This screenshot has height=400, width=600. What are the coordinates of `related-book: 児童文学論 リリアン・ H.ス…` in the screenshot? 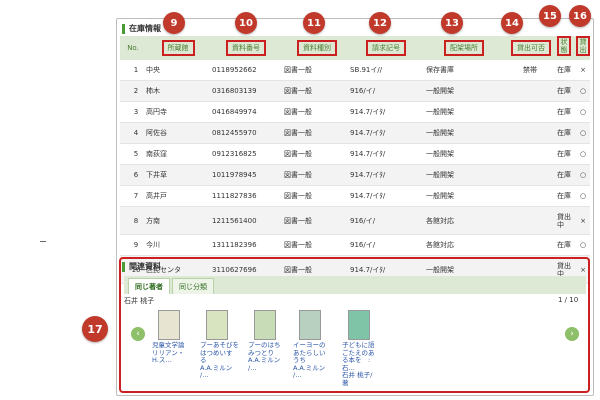 It's located at (177, 337).